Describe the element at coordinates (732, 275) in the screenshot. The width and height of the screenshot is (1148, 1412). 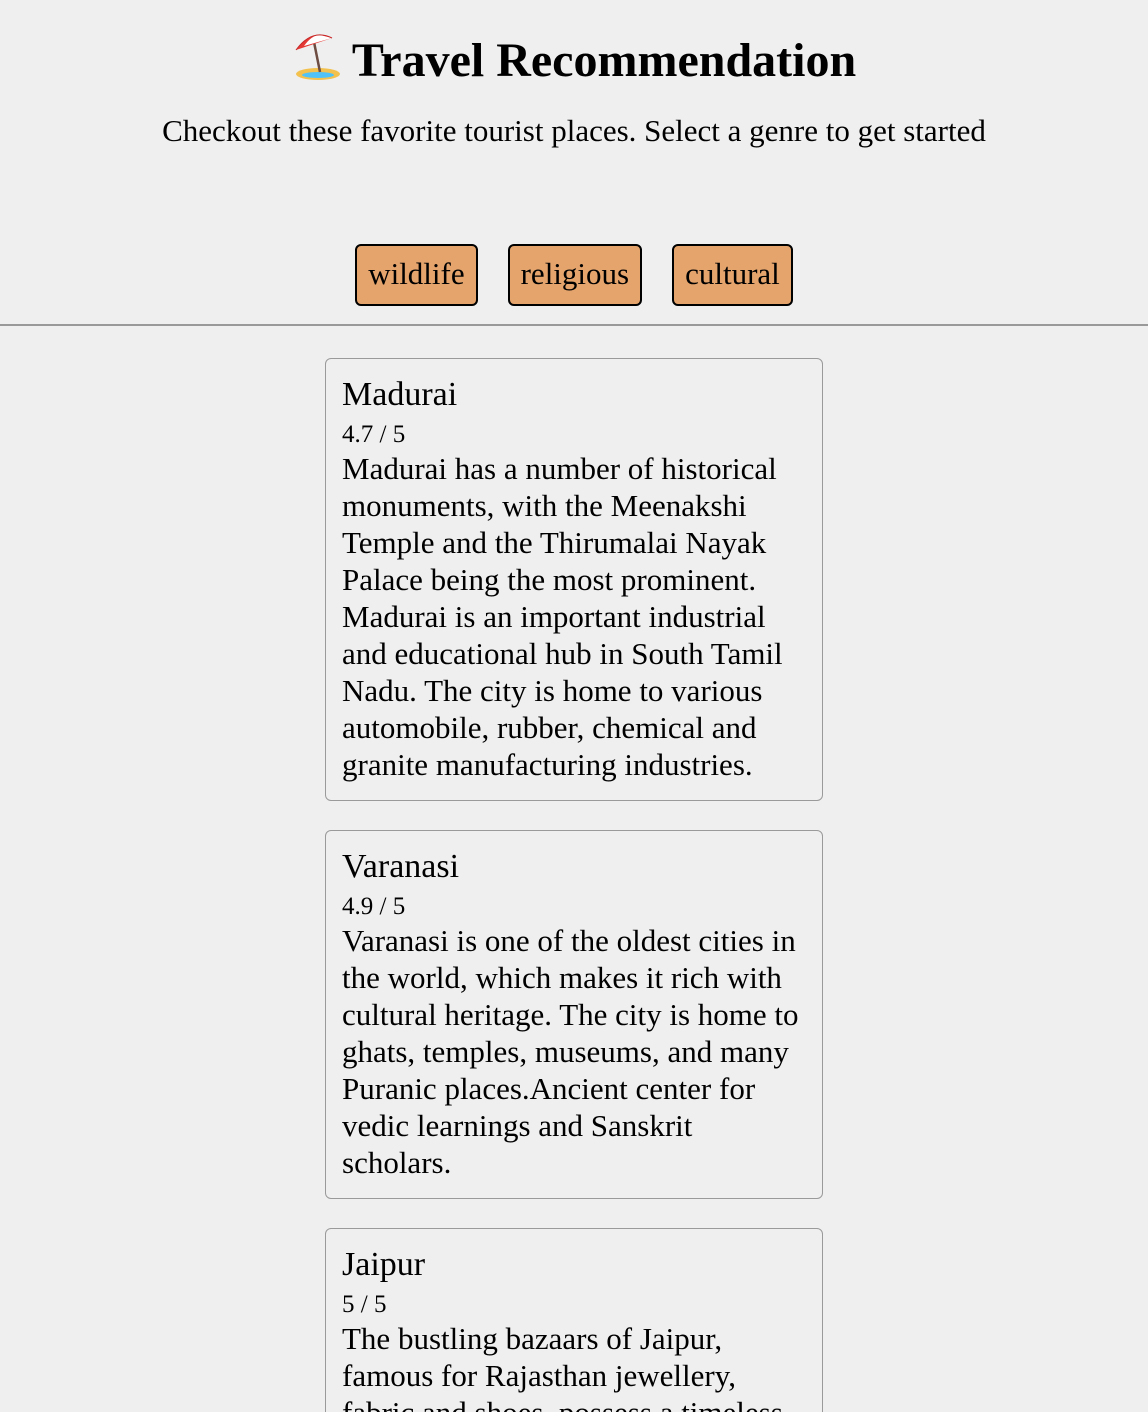
I see `genre-button-cultural: cultural` at that location.